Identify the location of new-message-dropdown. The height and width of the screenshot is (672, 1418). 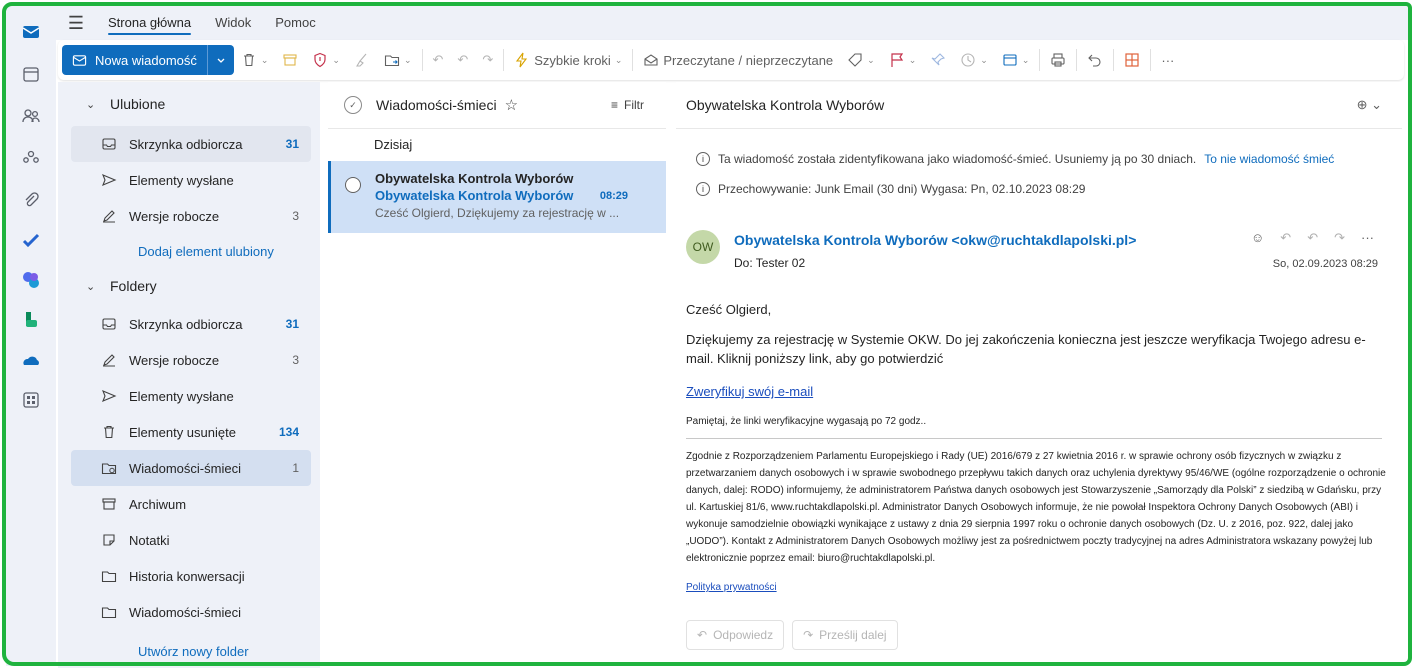
(220, 60).